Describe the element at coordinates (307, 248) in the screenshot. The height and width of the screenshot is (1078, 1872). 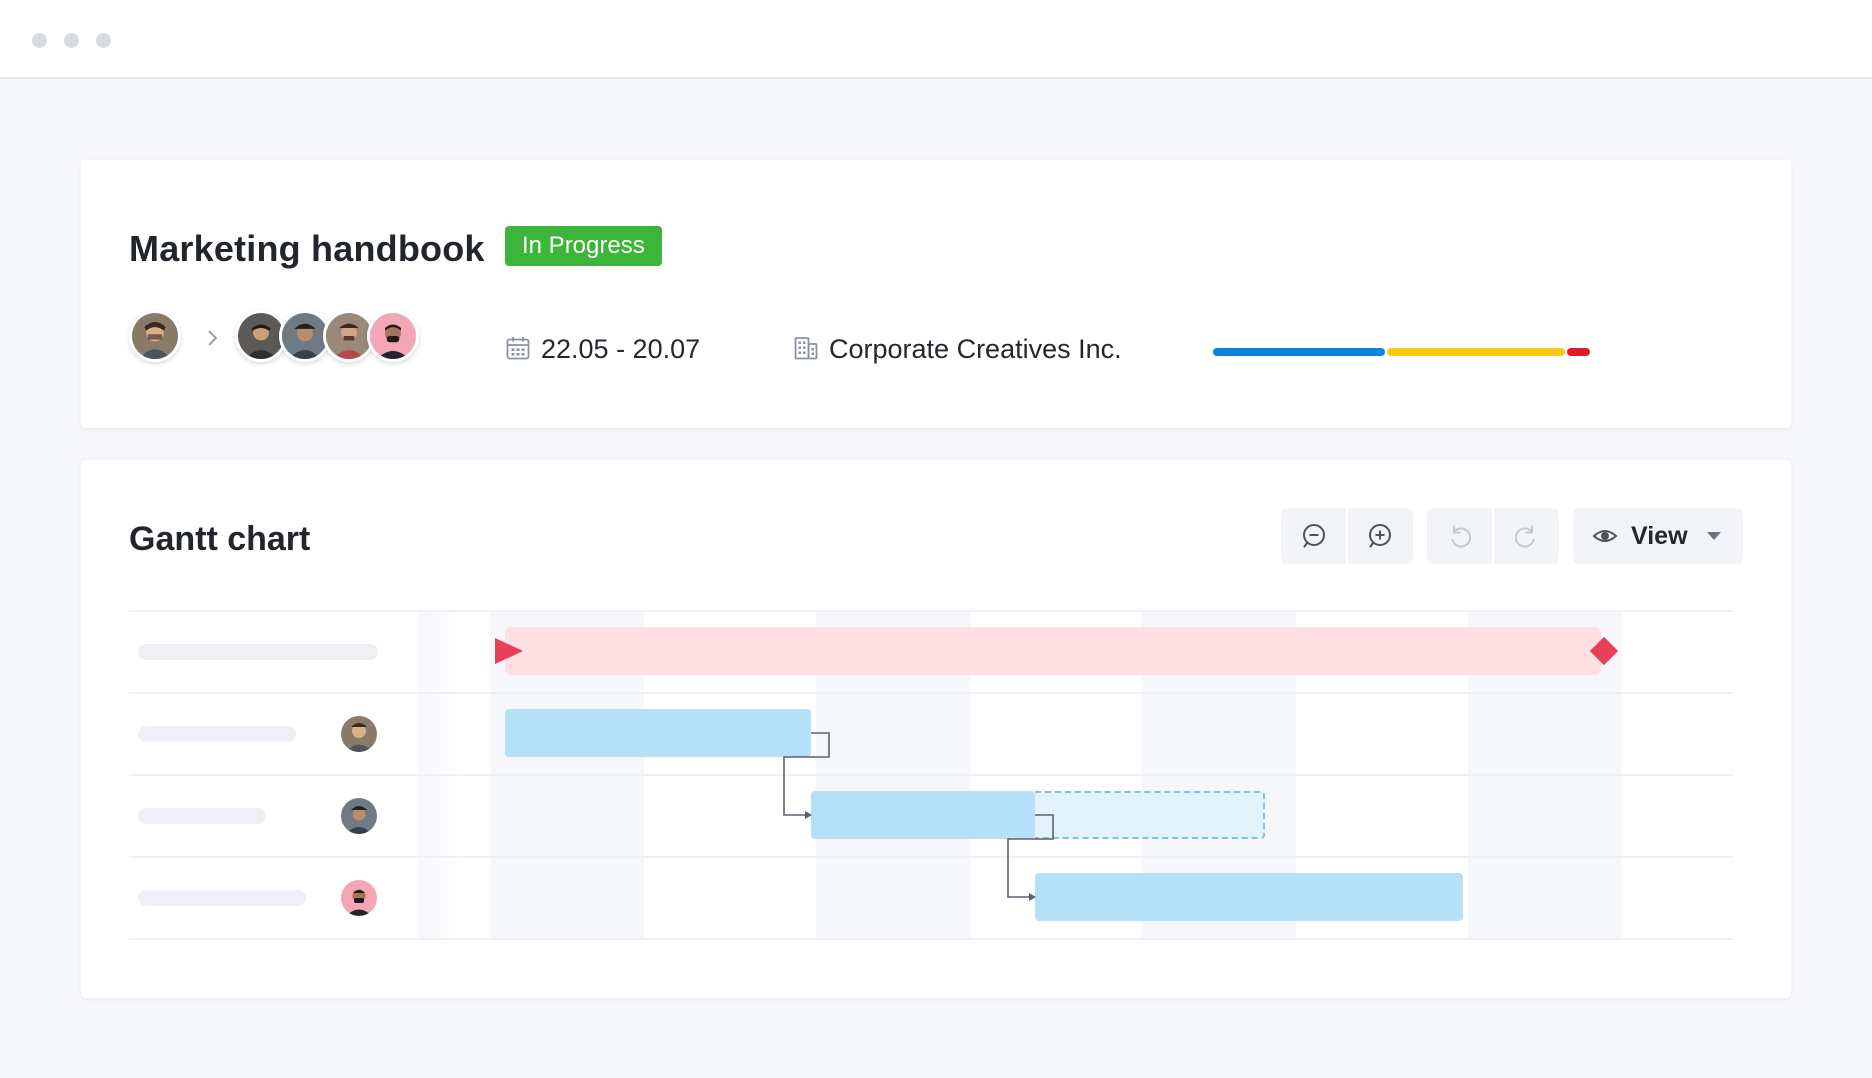
I see `project-title: Marketing handbook` at that location.